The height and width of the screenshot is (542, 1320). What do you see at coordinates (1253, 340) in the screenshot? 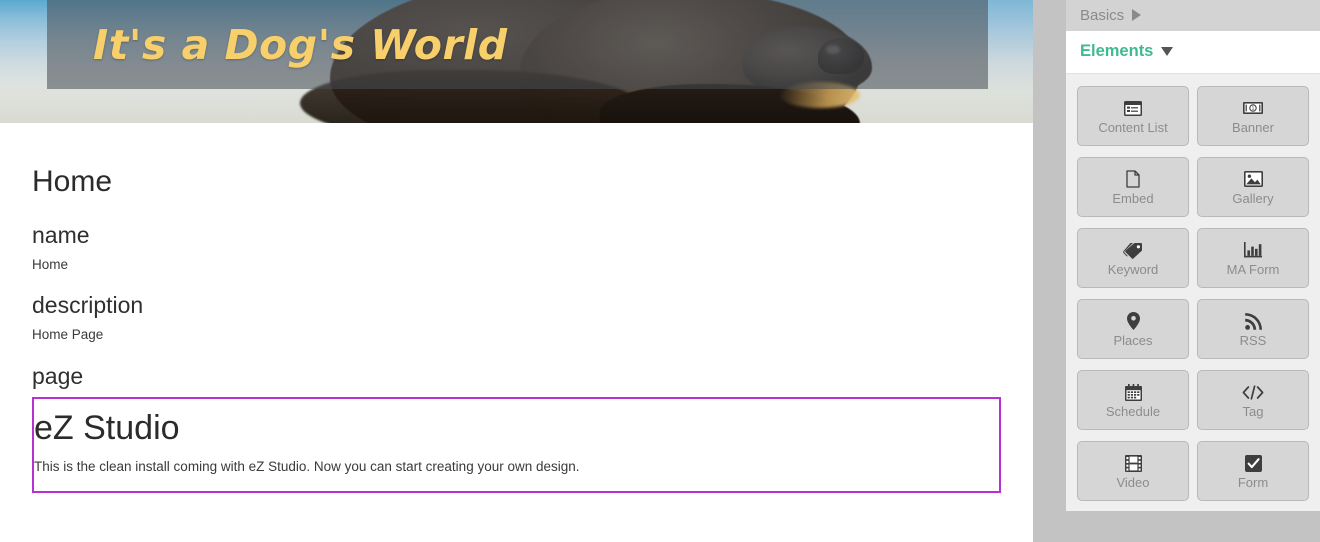
I see `element-tile-label: RSS` at bounding box center [1253, 340].